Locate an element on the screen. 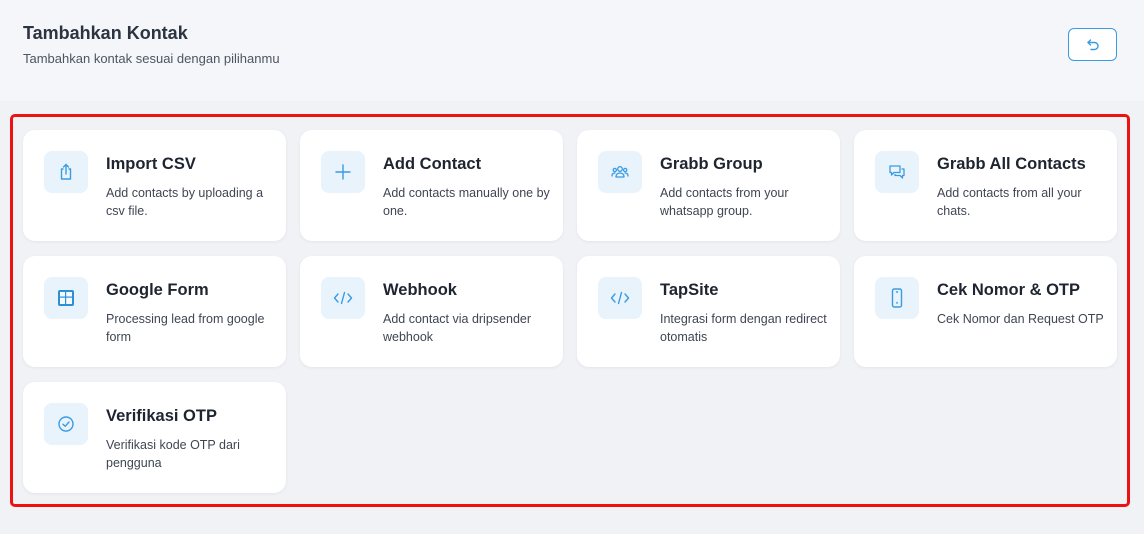 The width and height of the screenshot is (1144, 534). card-title: Webhook is located at coordinates (420, 290).